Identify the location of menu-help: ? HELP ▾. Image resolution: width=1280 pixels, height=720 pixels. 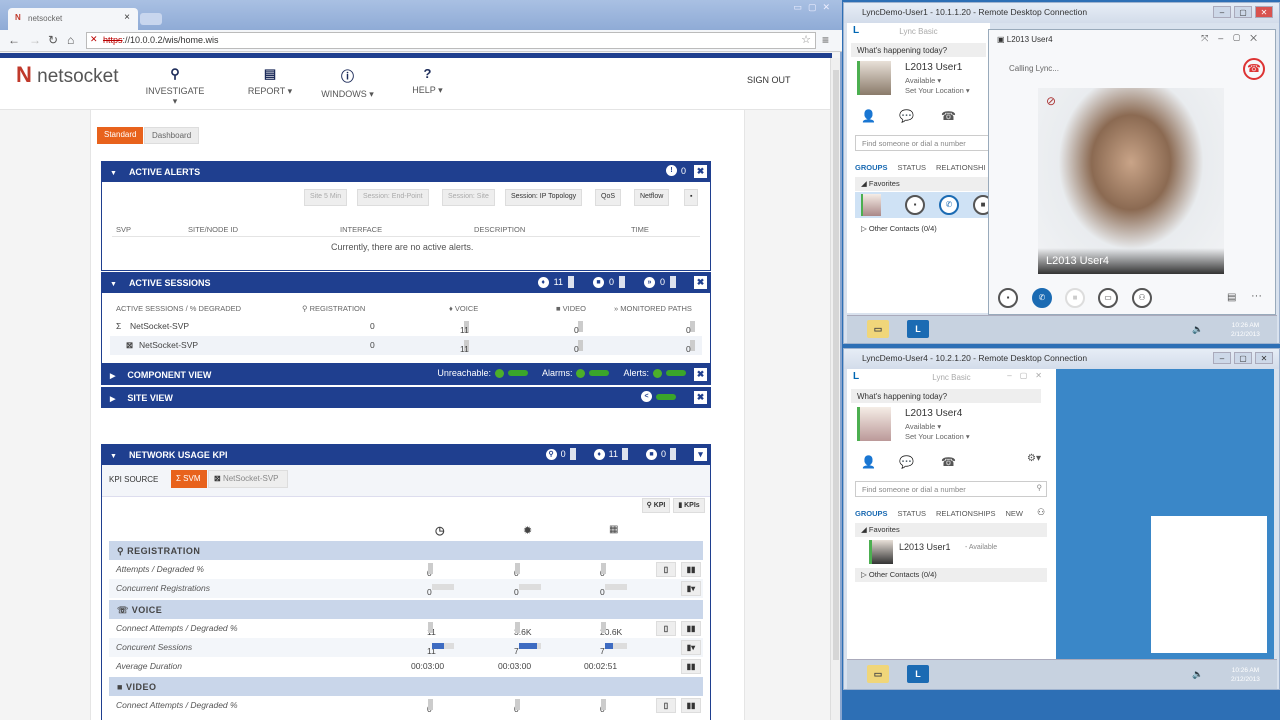
(427, 81).